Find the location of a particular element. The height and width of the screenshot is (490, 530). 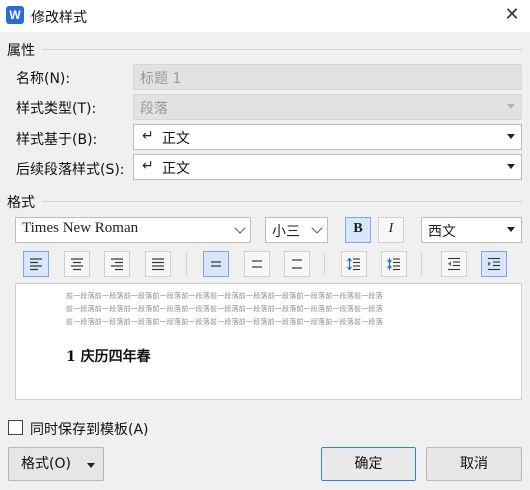

align-center-button is located at coordinates (77, 264).